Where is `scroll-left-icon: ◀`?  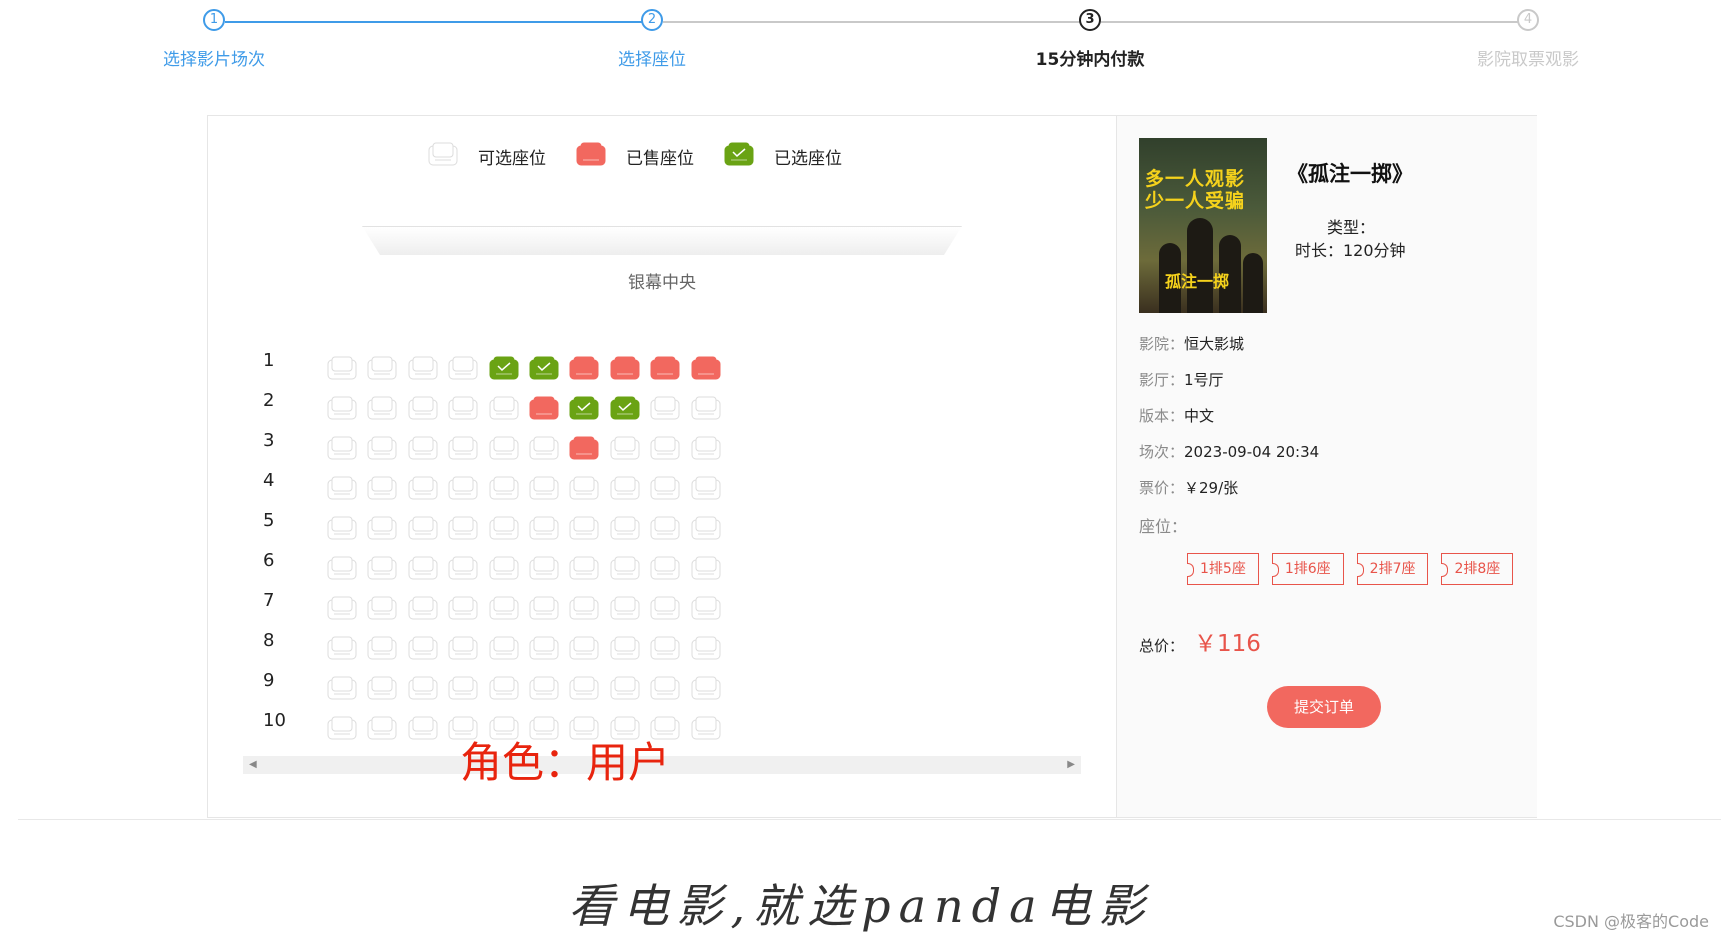
scroll-left-icon: ◀ is located at coordinates (253, 764).